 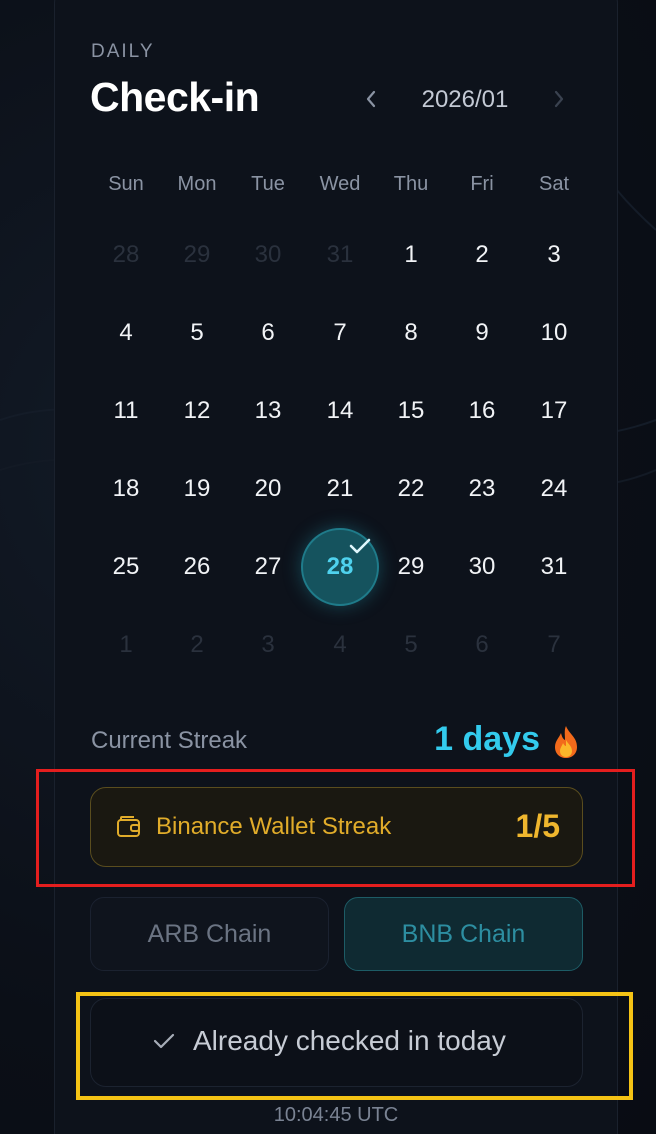 I want to click on calendar-day-outside: 2, so click(x=197, y=644).